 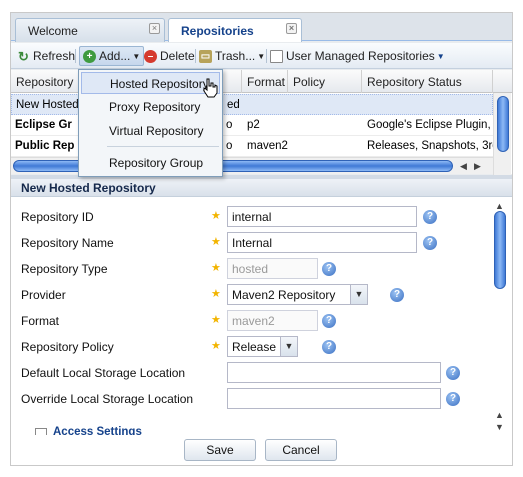 What do you see at coordinates (89, 56) in the screenshot?
I see `add-icon: +` at bounding box center [89, 56].